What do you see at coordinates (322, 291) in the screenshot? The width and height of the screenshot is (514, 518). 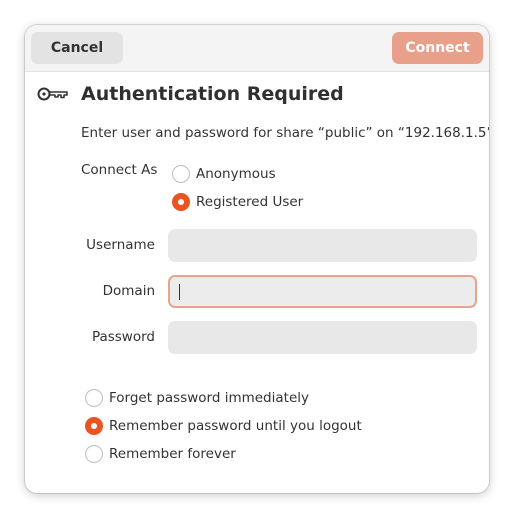 I see `domain-field` at bounding box center [322, 291].